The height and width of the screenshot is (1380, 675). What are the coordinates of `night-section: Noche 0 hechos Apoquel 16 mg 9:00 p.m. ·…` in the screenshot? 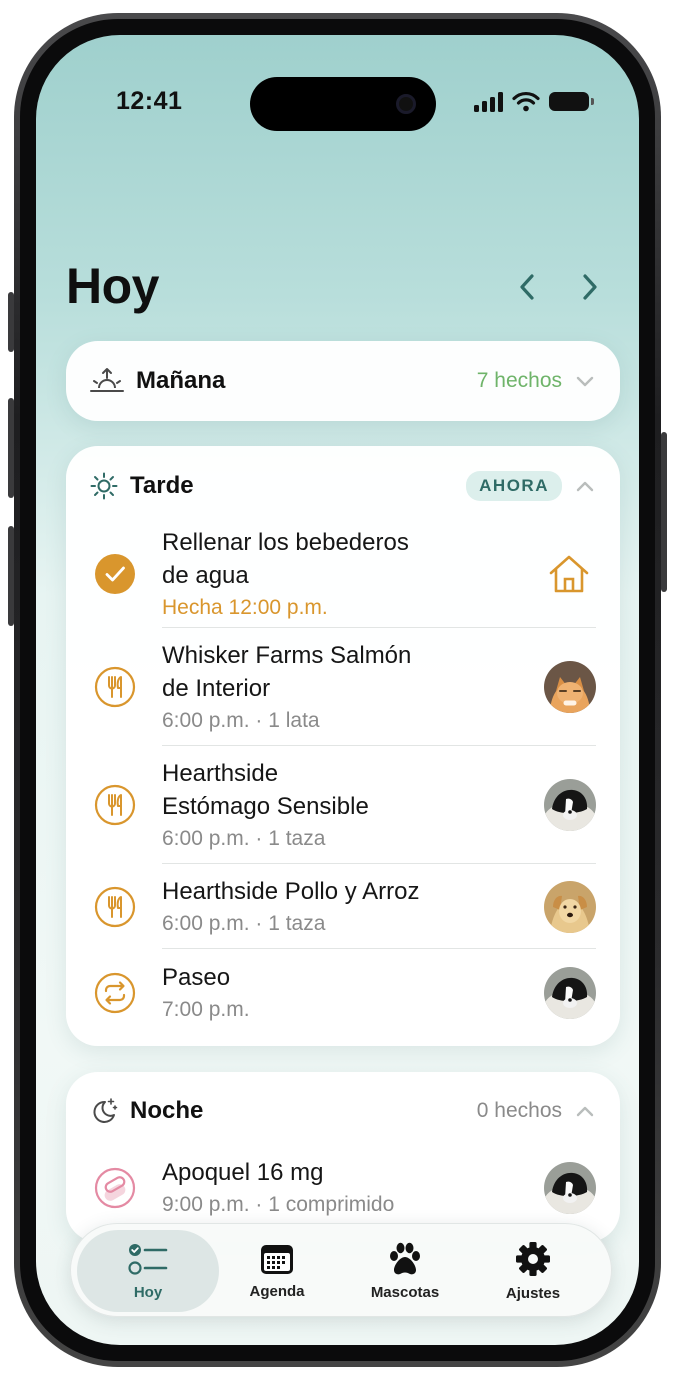 It's located at (343, 1157).